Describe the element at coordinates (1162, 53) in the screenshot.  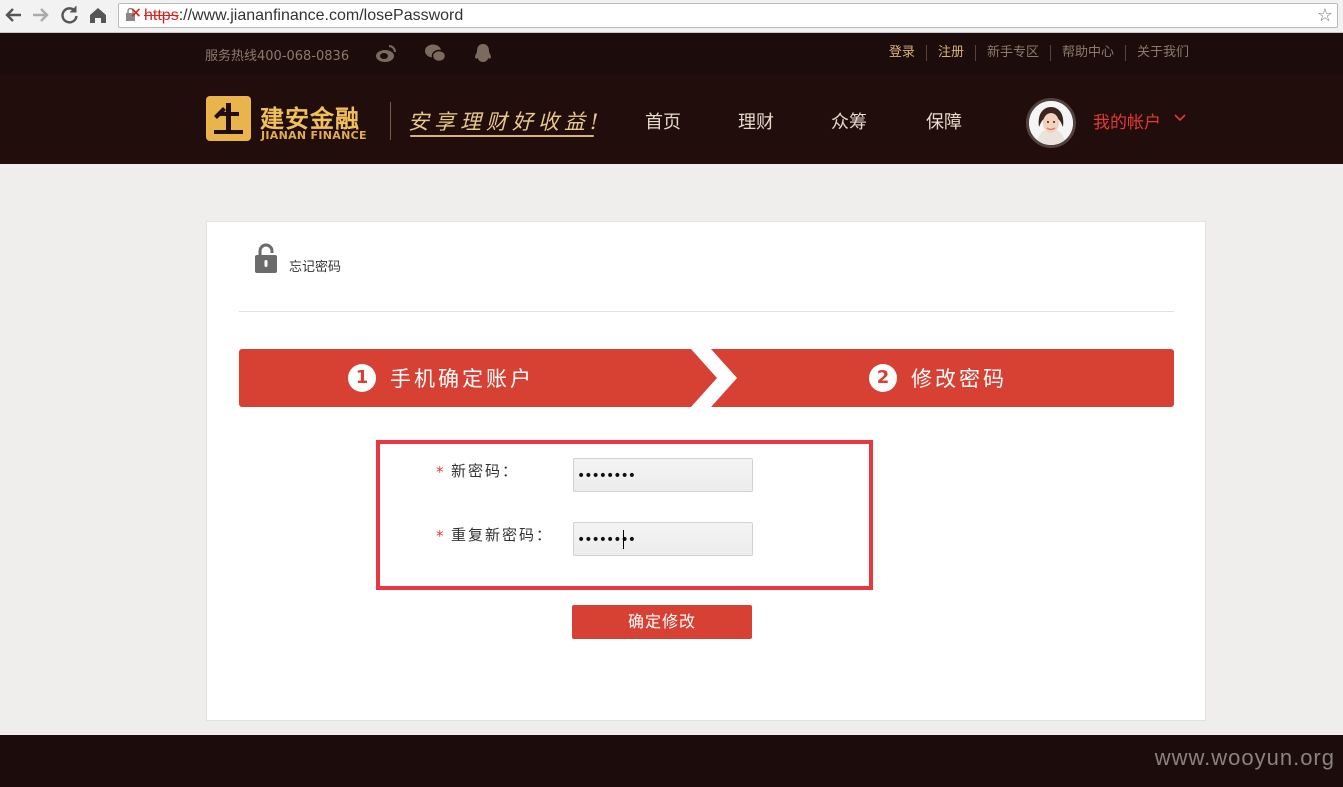
I see `about-us-link: 关于我们` at that location.